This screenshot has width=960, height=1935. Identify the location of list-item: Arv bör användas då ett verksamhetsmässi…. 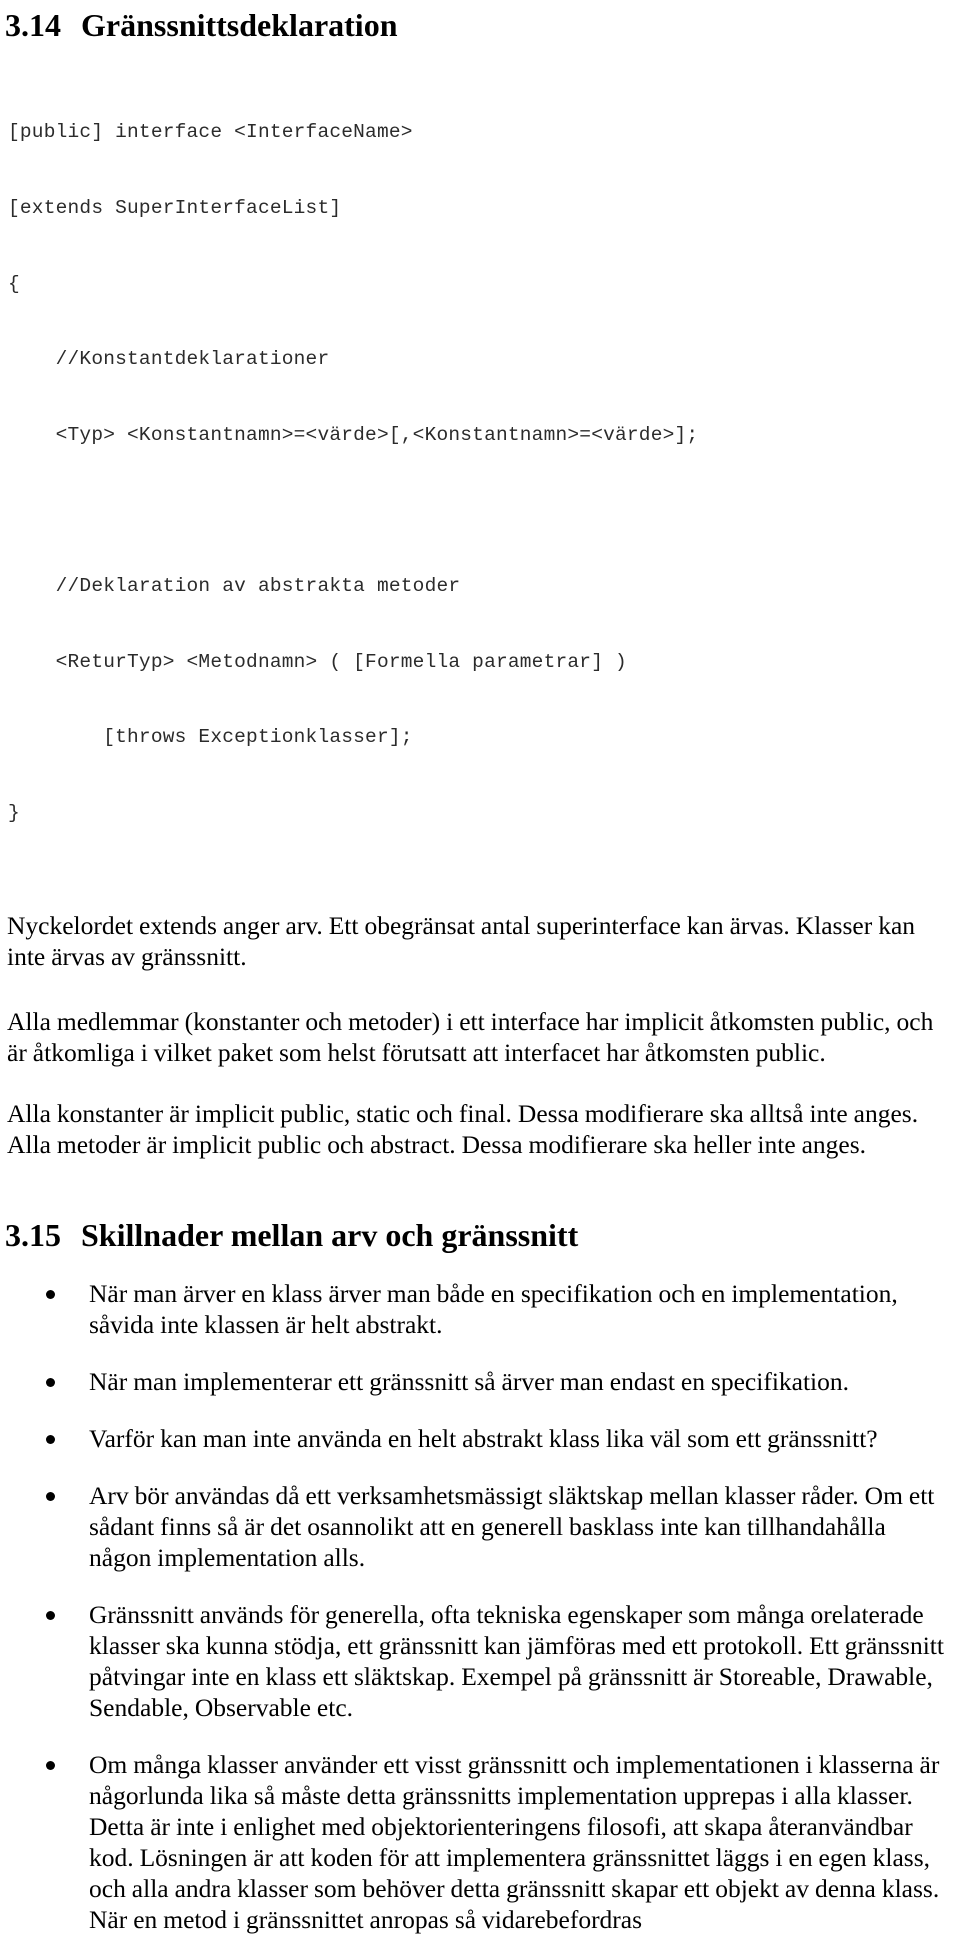
(480, 1526).